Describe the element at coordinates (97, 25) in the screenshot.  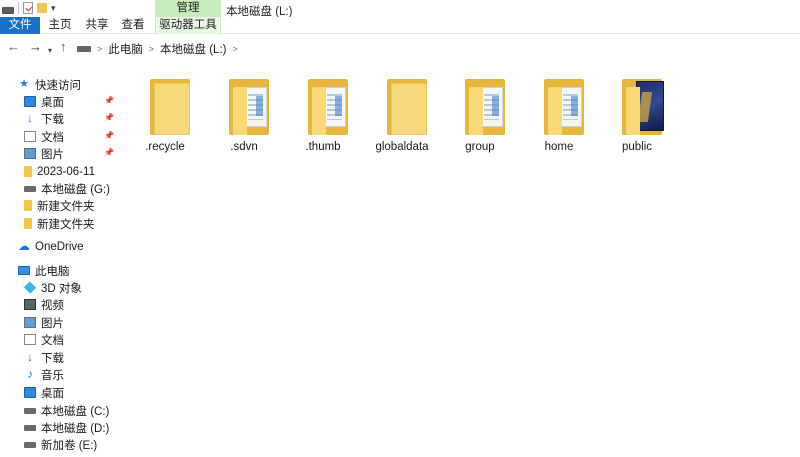
I see `tab-share: 共享` at that location.